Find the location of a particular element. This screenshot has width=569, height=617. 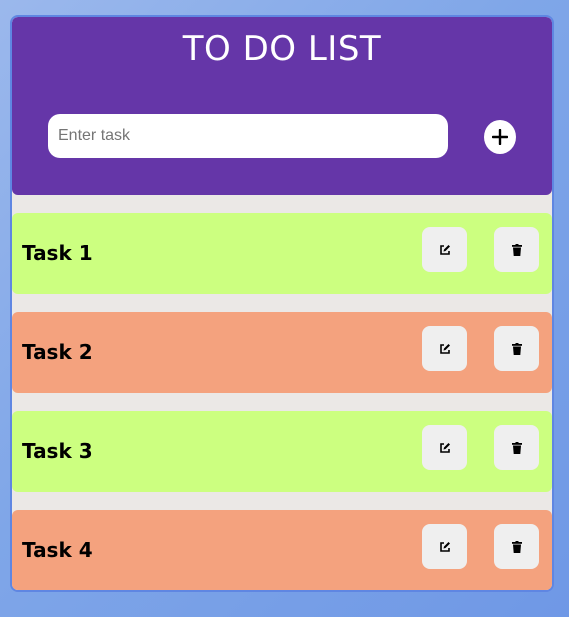

page-title: TO DO LIST is located at coordinates (282, 49).